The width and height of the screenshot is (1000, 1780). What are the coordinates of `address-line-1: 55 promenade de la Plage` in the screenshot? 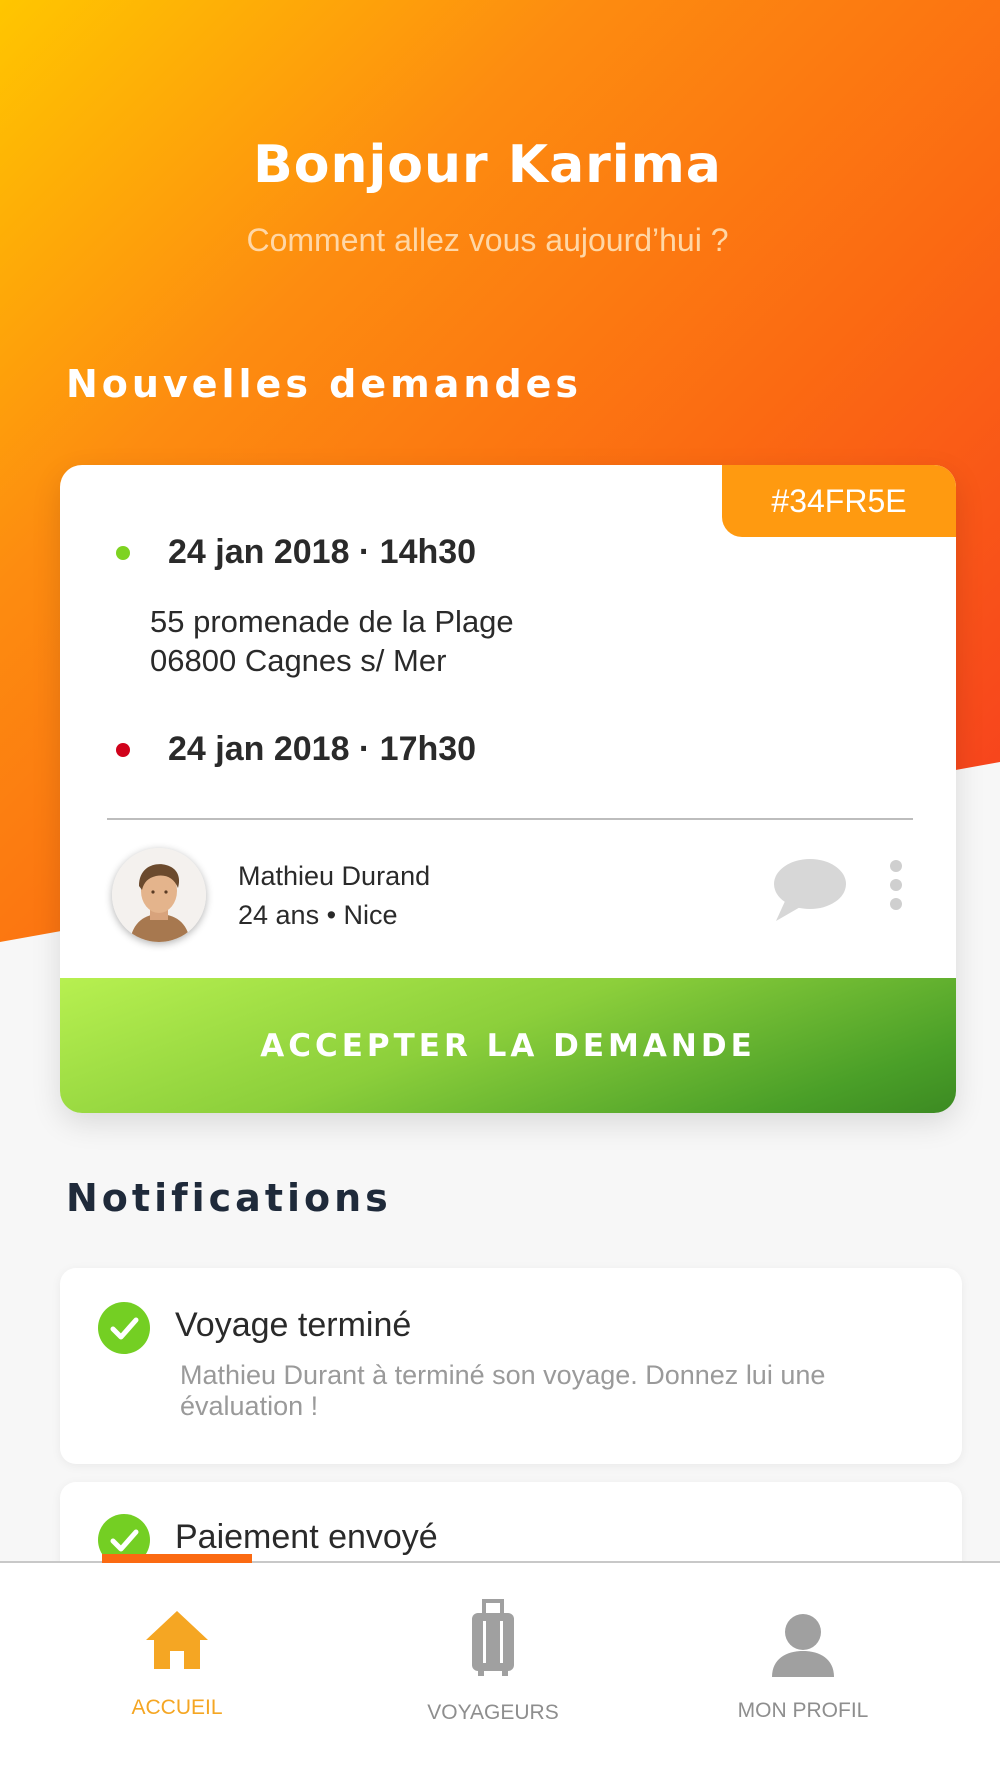 It's located at (332, 621).